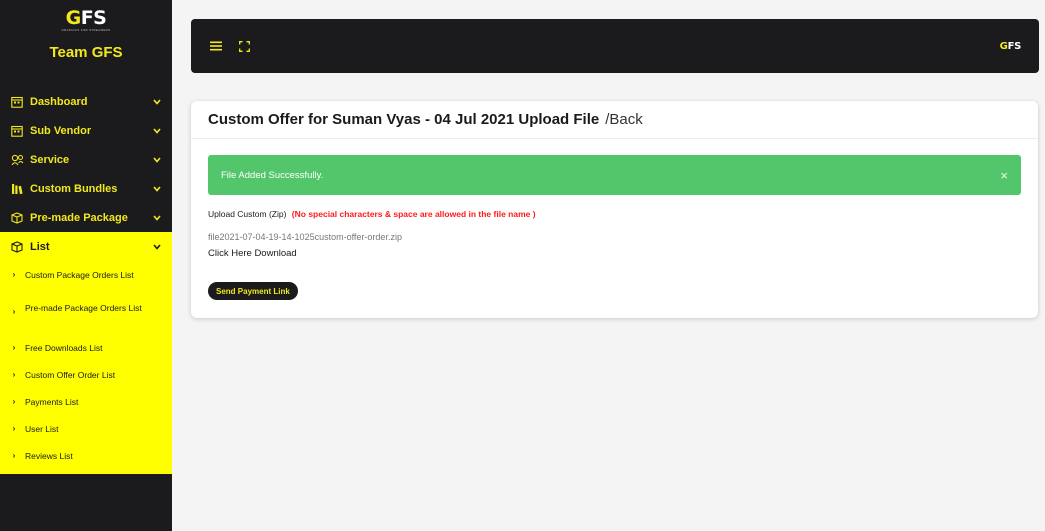 This screenshot has width=1045, height=531. Describe the element at coordinates (252, 253) in the screenshot. I see `download-link: Click Here Download` at that location.